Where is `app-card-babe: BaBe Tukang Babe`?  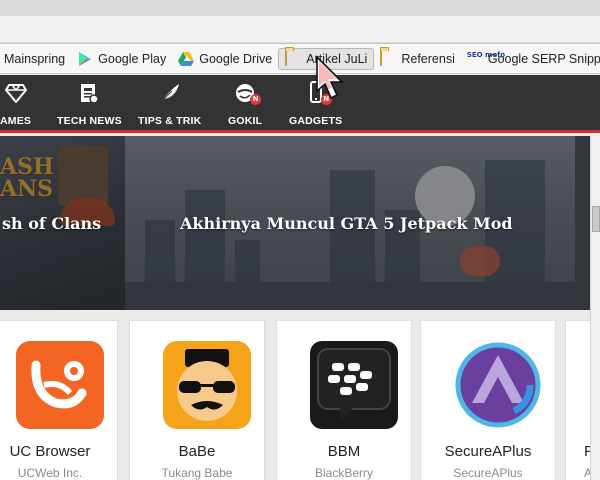
app-card-babe: BaBe Tukang Babe is located at coordinates (197, 400).